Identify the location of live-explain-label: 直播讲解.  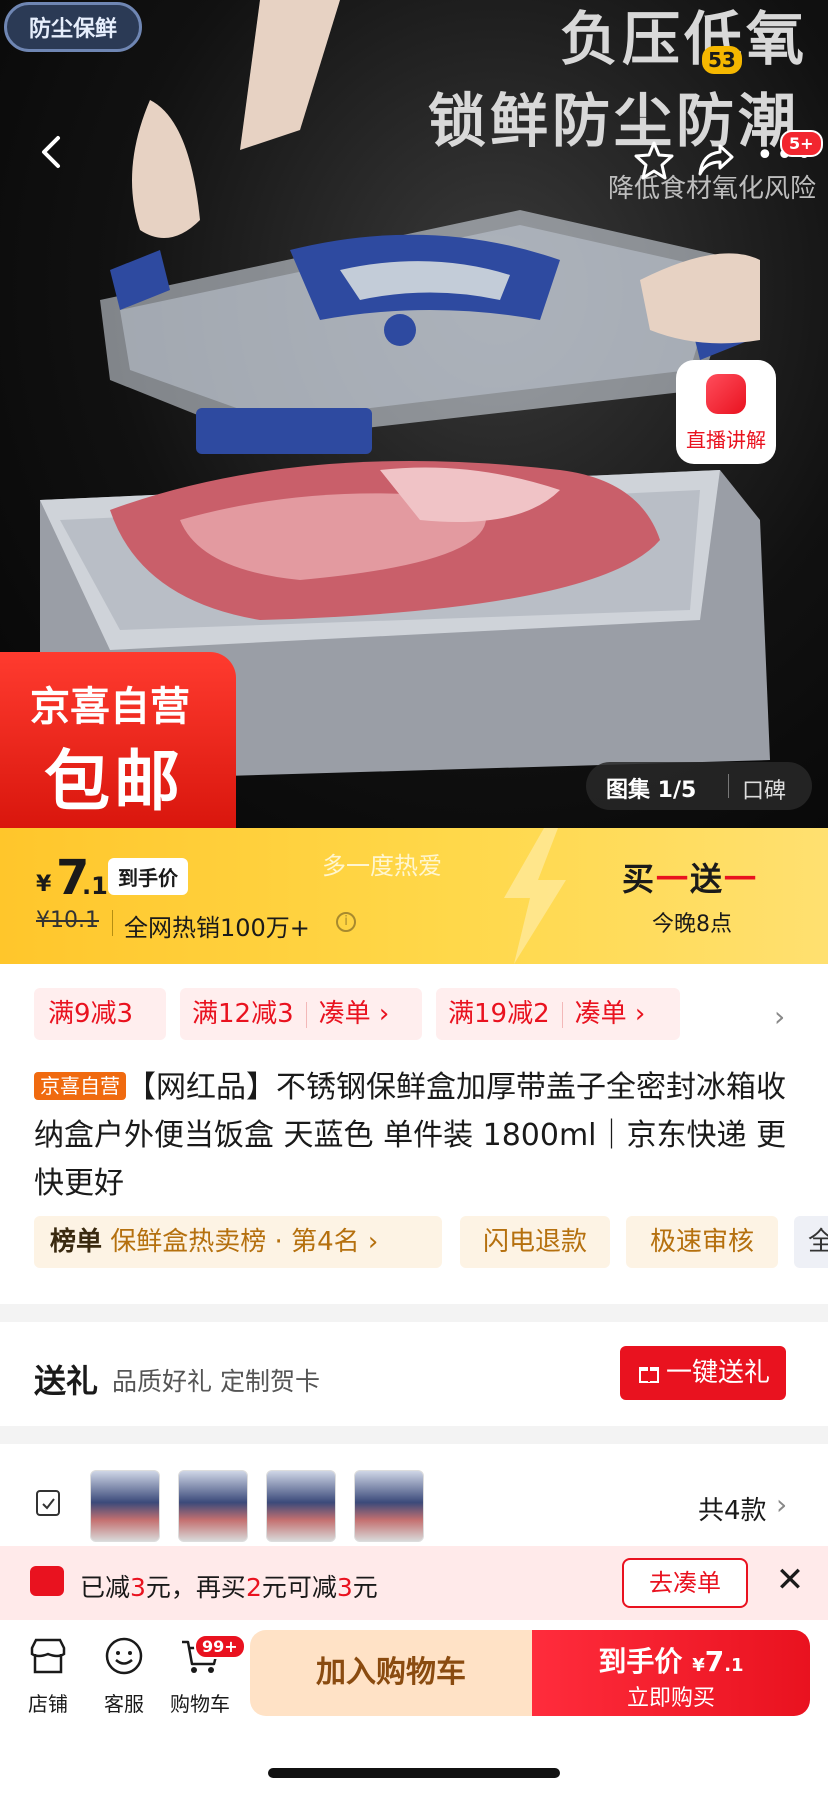
(726, 440).